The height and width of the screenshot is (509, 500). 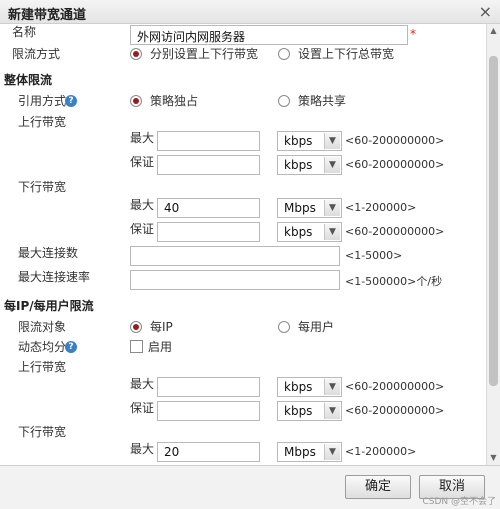 What do you see at coordinates (493, 31) in the screenshot?
I see `scroll-up-icon: ▲` at bounding box center [493, 31].